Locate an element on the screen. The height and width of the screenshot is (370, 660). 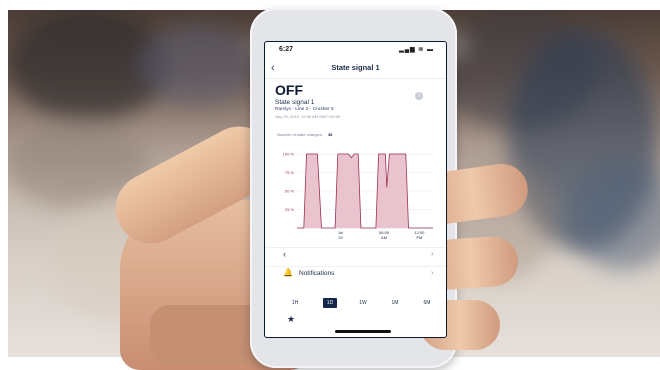
range-button-1d: 1D is located at coordinates (330, 303).